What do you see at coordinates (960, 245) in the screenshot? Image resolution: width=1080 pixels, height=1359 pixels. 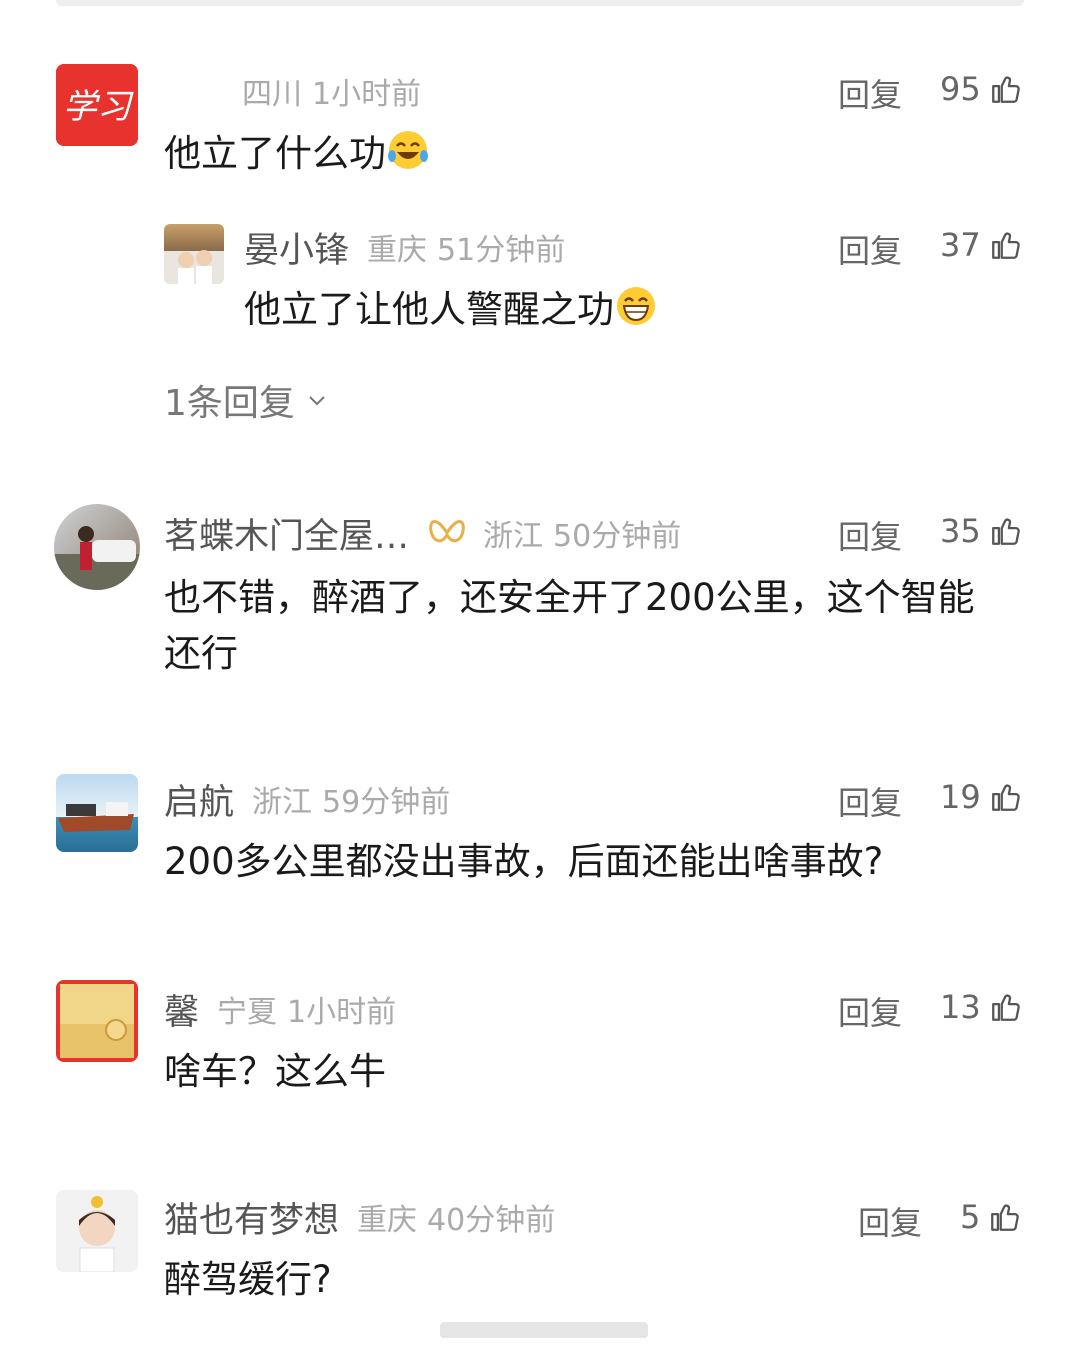 I see `like-count: 37` at bounding box center [960, 245].